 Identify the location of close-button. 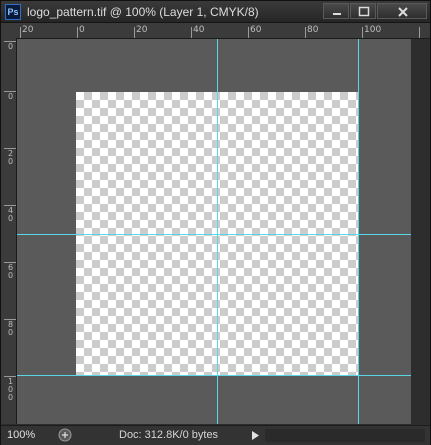
(402, 11).